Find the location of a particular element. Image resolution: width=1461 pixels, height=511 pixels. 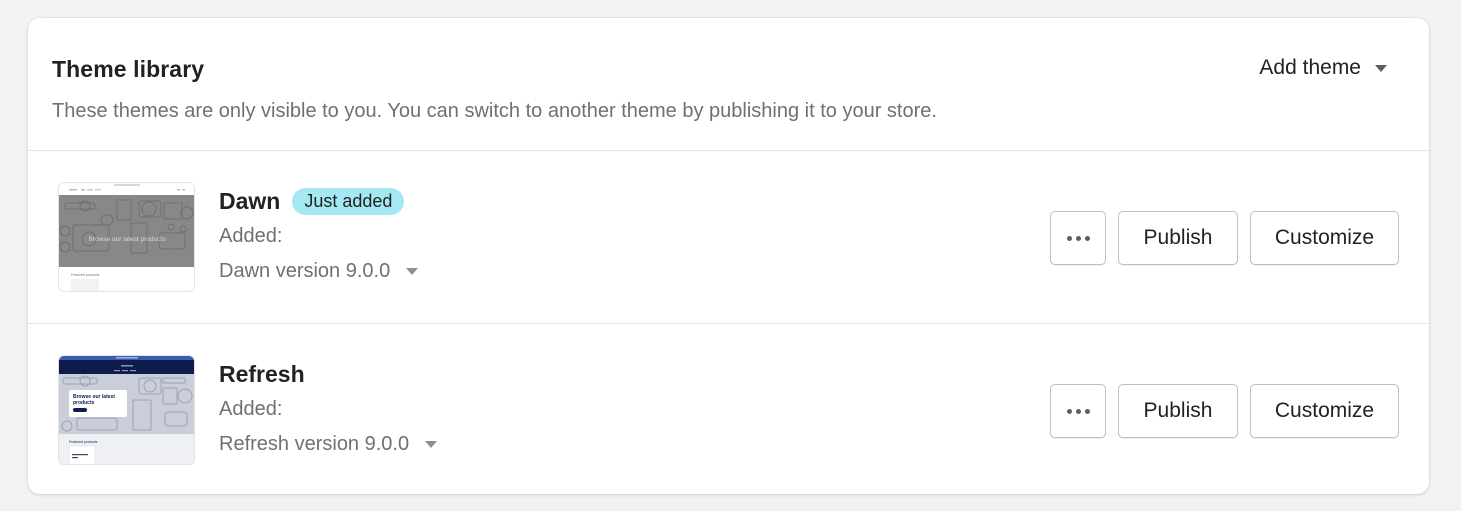

theme-info-refresh: Refresh Added: Refresh version 9.0.0 is located at coordinates (328, 408).